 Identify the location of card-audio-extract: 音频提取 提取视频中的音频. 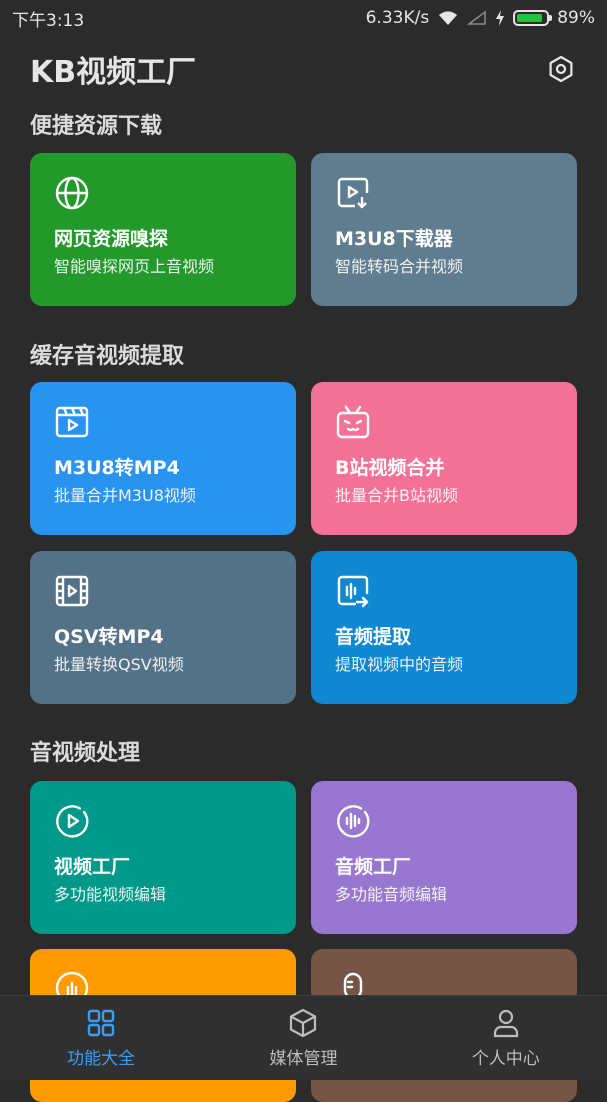
(444, 627).